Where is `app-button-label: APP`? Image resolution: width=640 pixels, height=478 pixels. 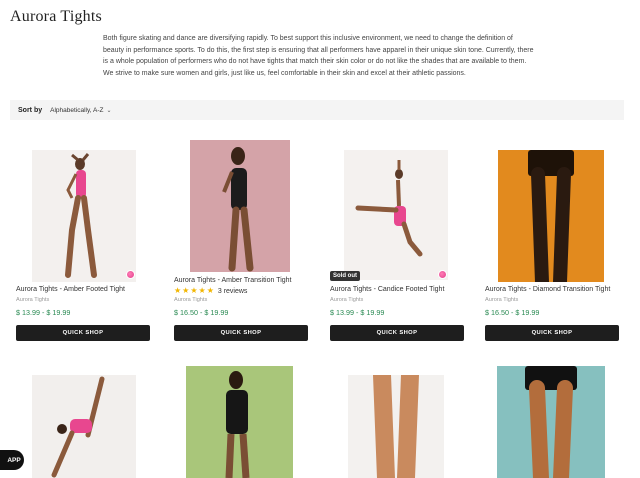 app-button-label: APP is located at coordinates (14, 460).